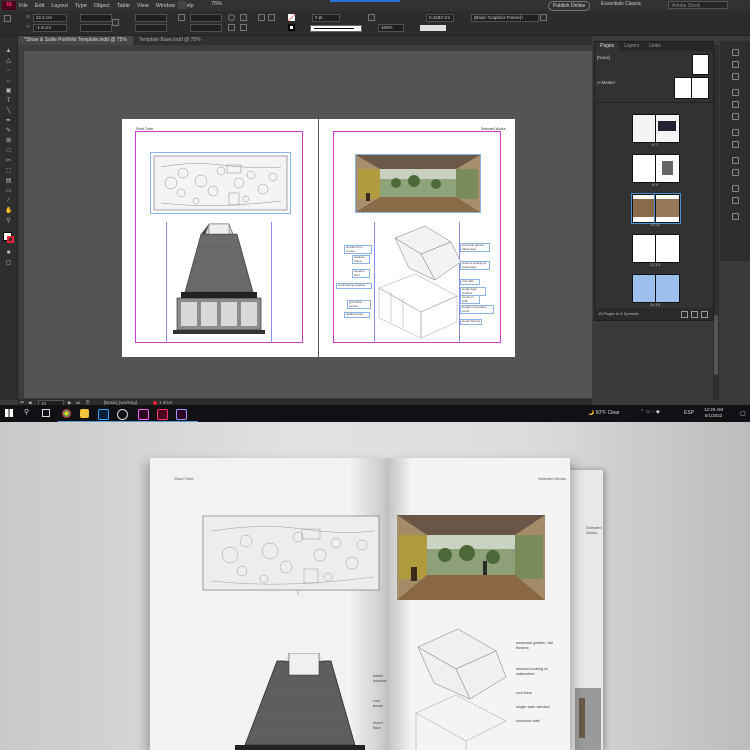 This screenshot has height=750, width=750. What do you see at coordinates (151, 18) in the screenshot?
I see `scale-x-field` at bounding box center [151, 18].